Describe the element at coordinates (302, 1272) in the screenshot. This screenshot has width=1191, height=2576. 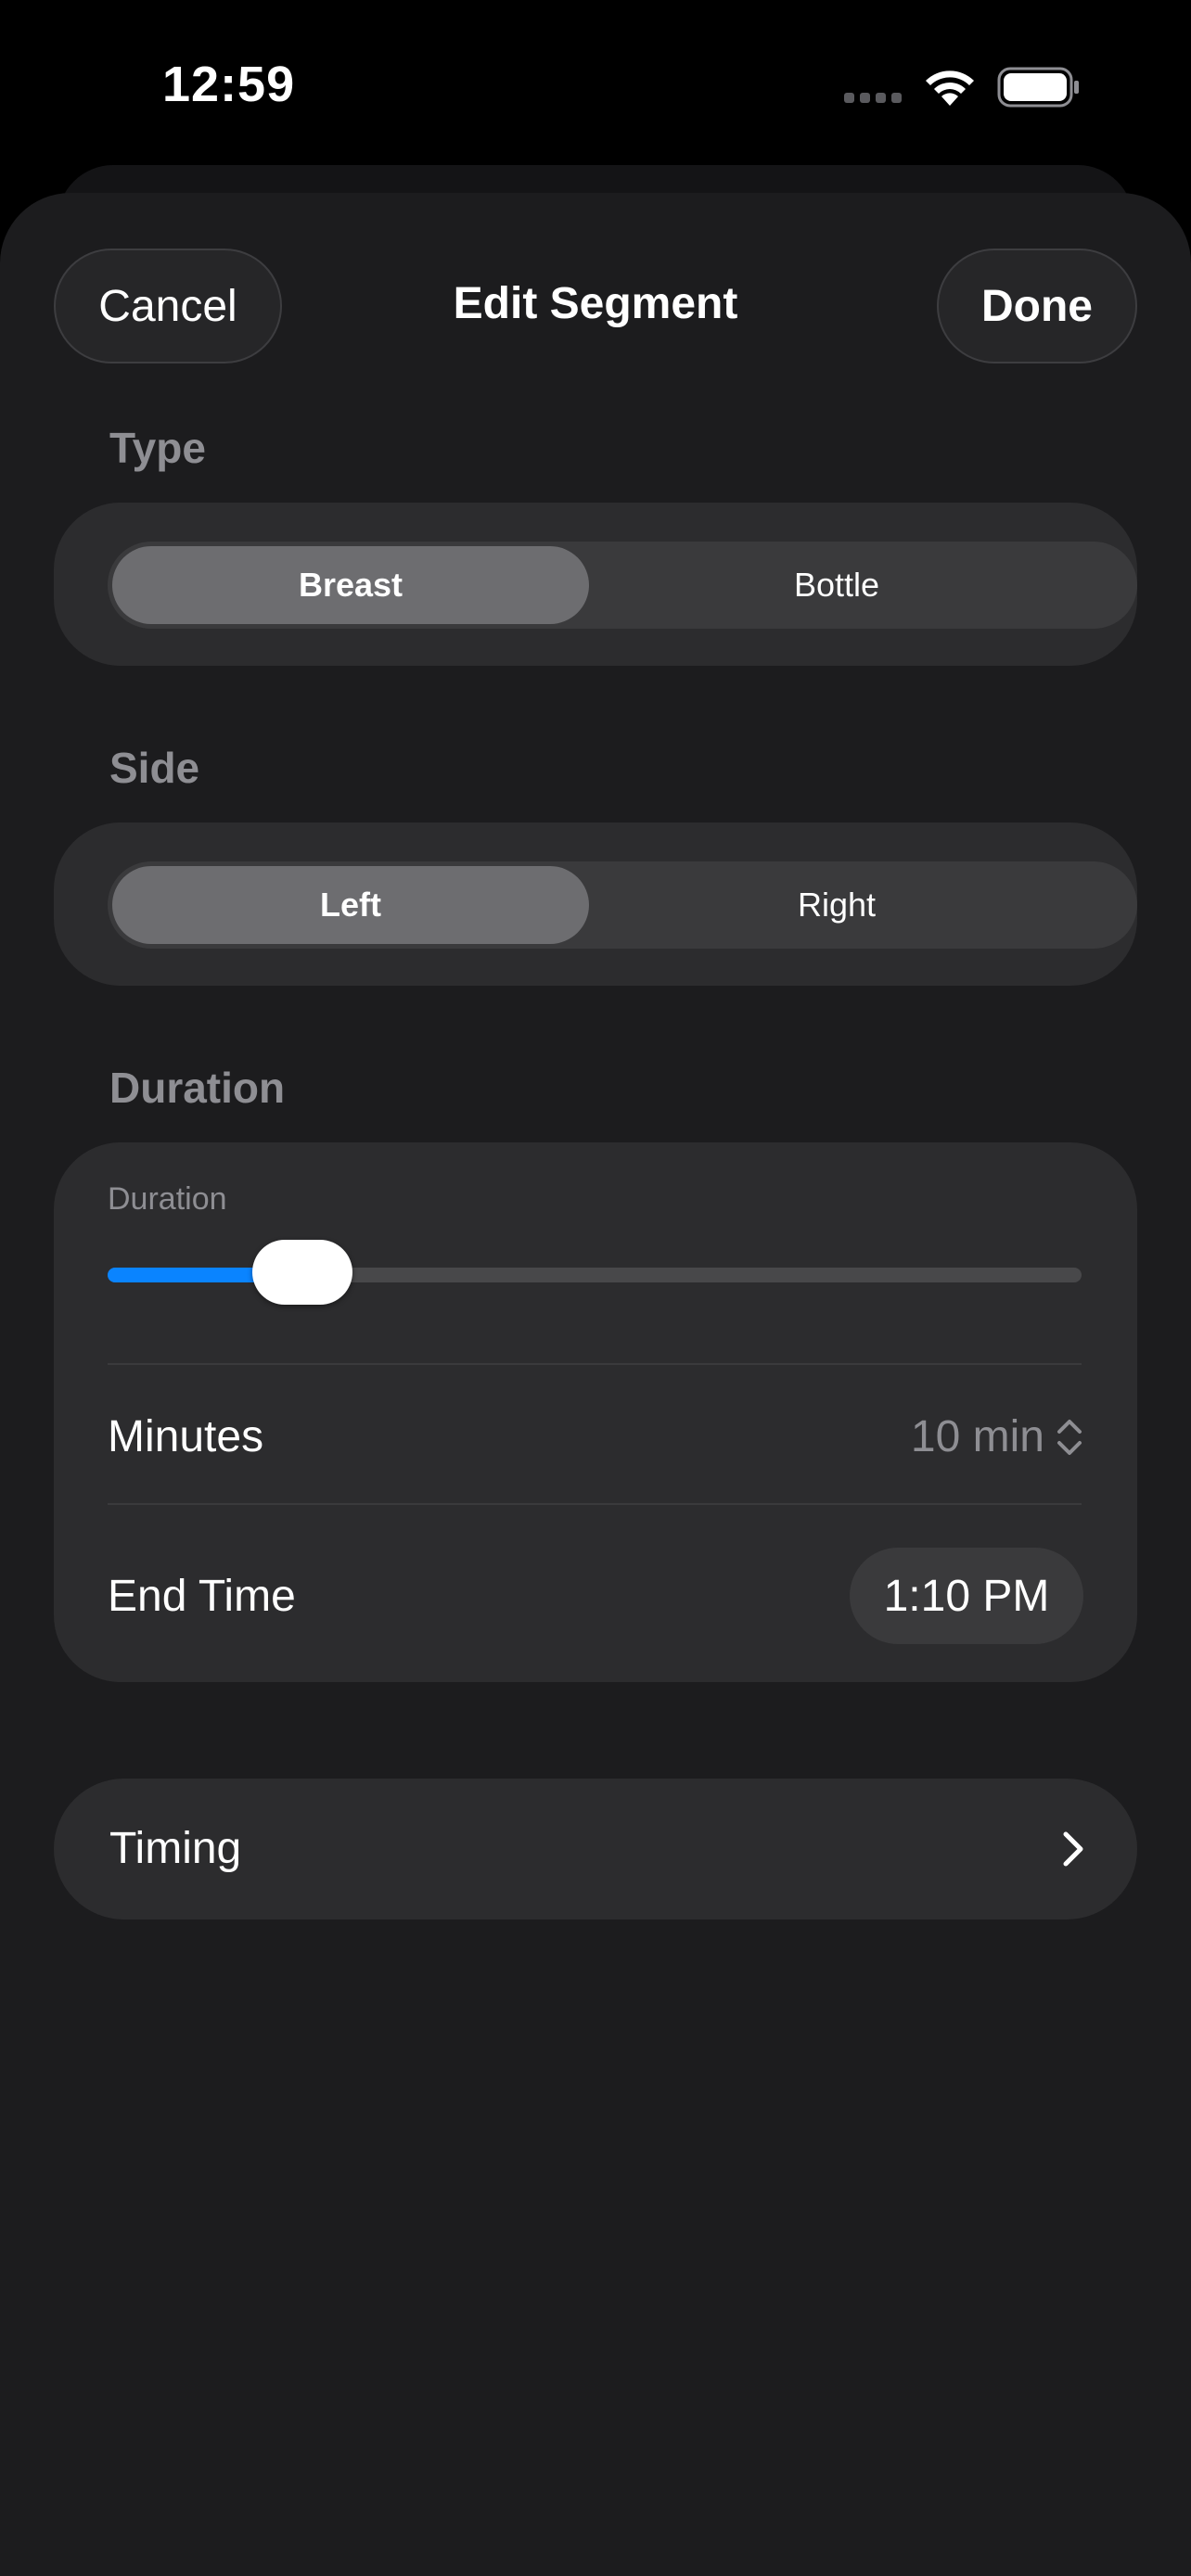
I see `slider-thumb` at that location.